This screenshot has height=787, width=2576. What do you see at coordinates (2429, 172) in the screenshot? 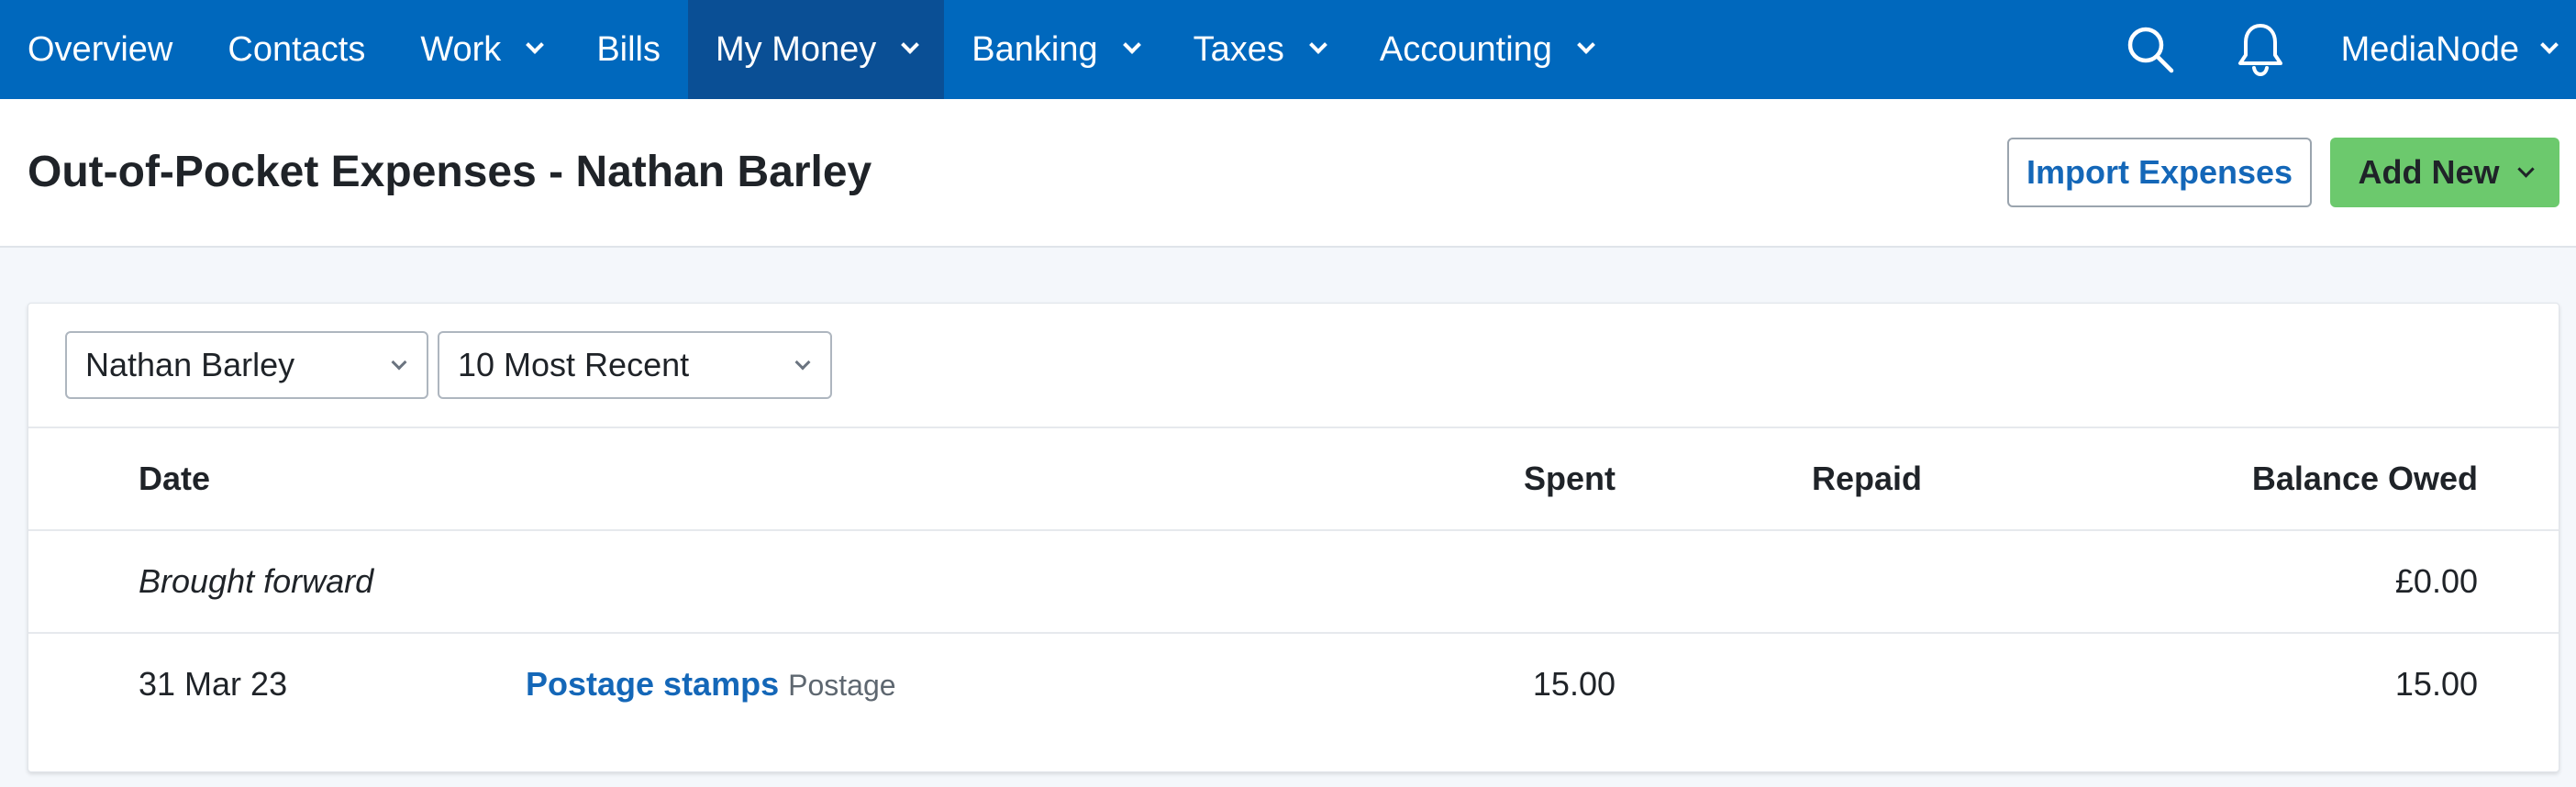
I see `add-new-label: Add New` at bounding box center [2429, 172].